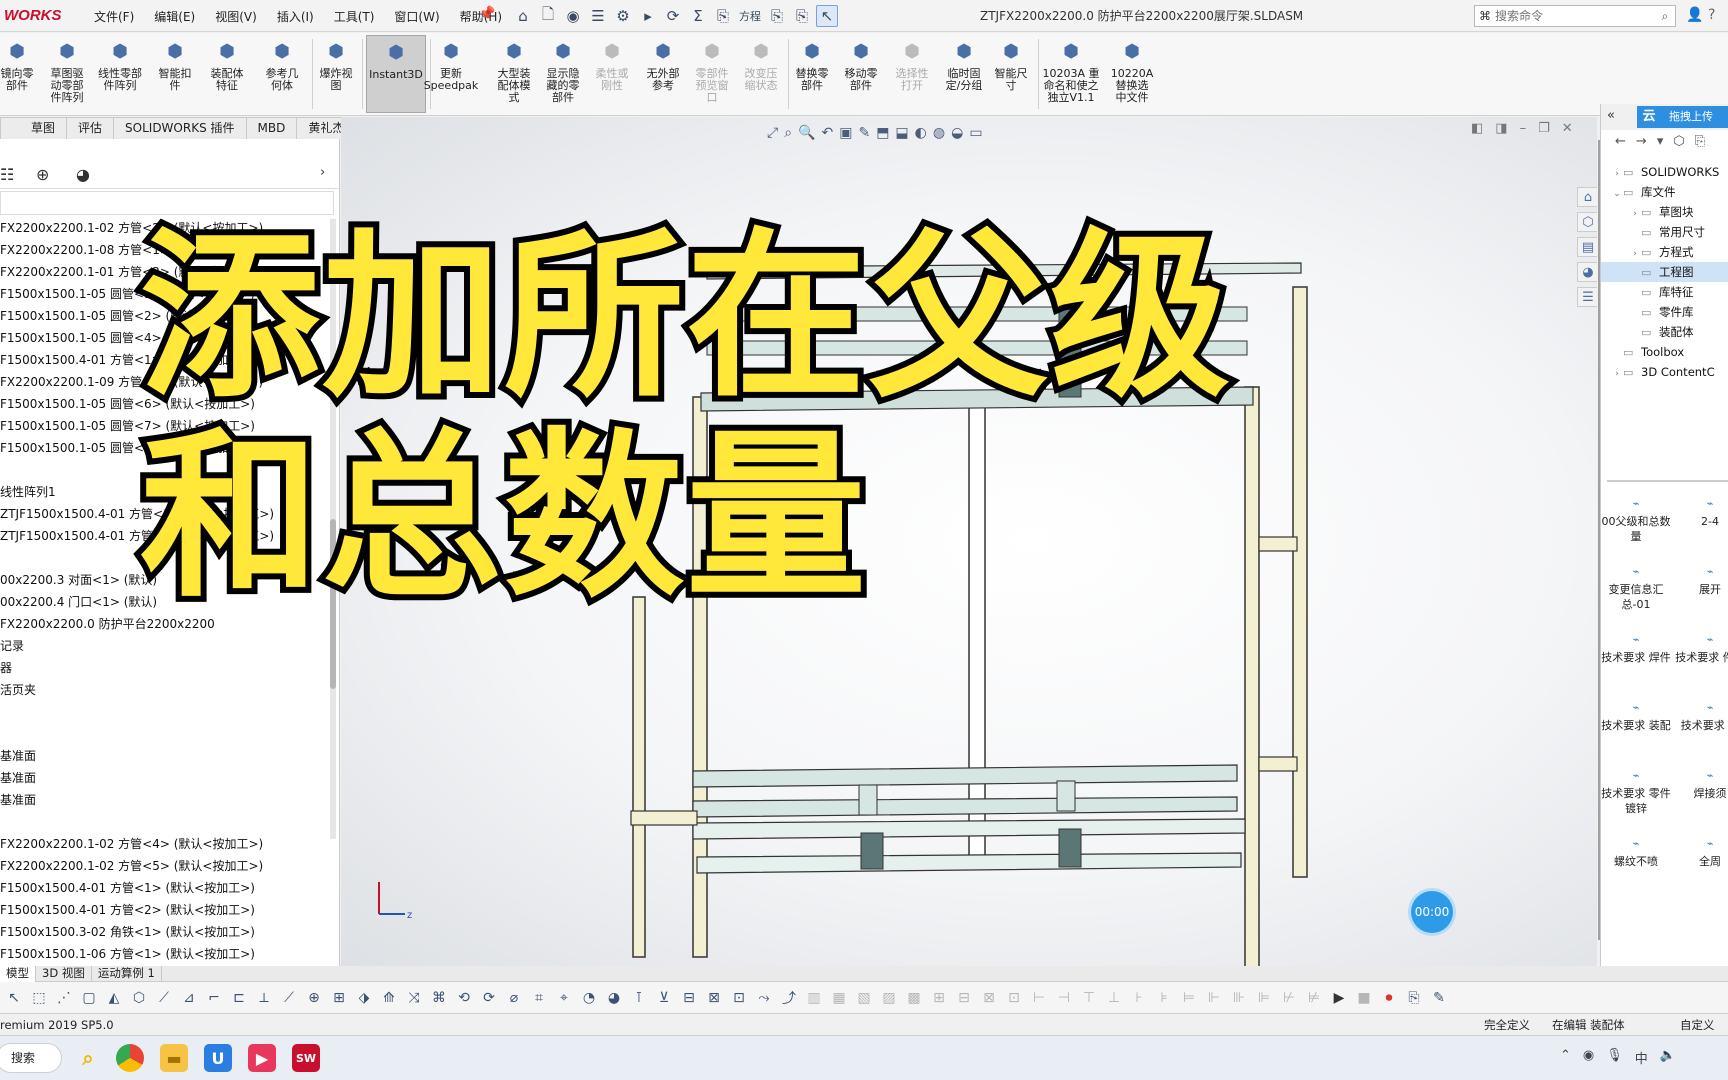 This screenshot has width=1728, height=1080. Describe the element at coordinates (1664, 292) in the screenshot. I see `library-tree-item: ▭ 库特征` at that location.